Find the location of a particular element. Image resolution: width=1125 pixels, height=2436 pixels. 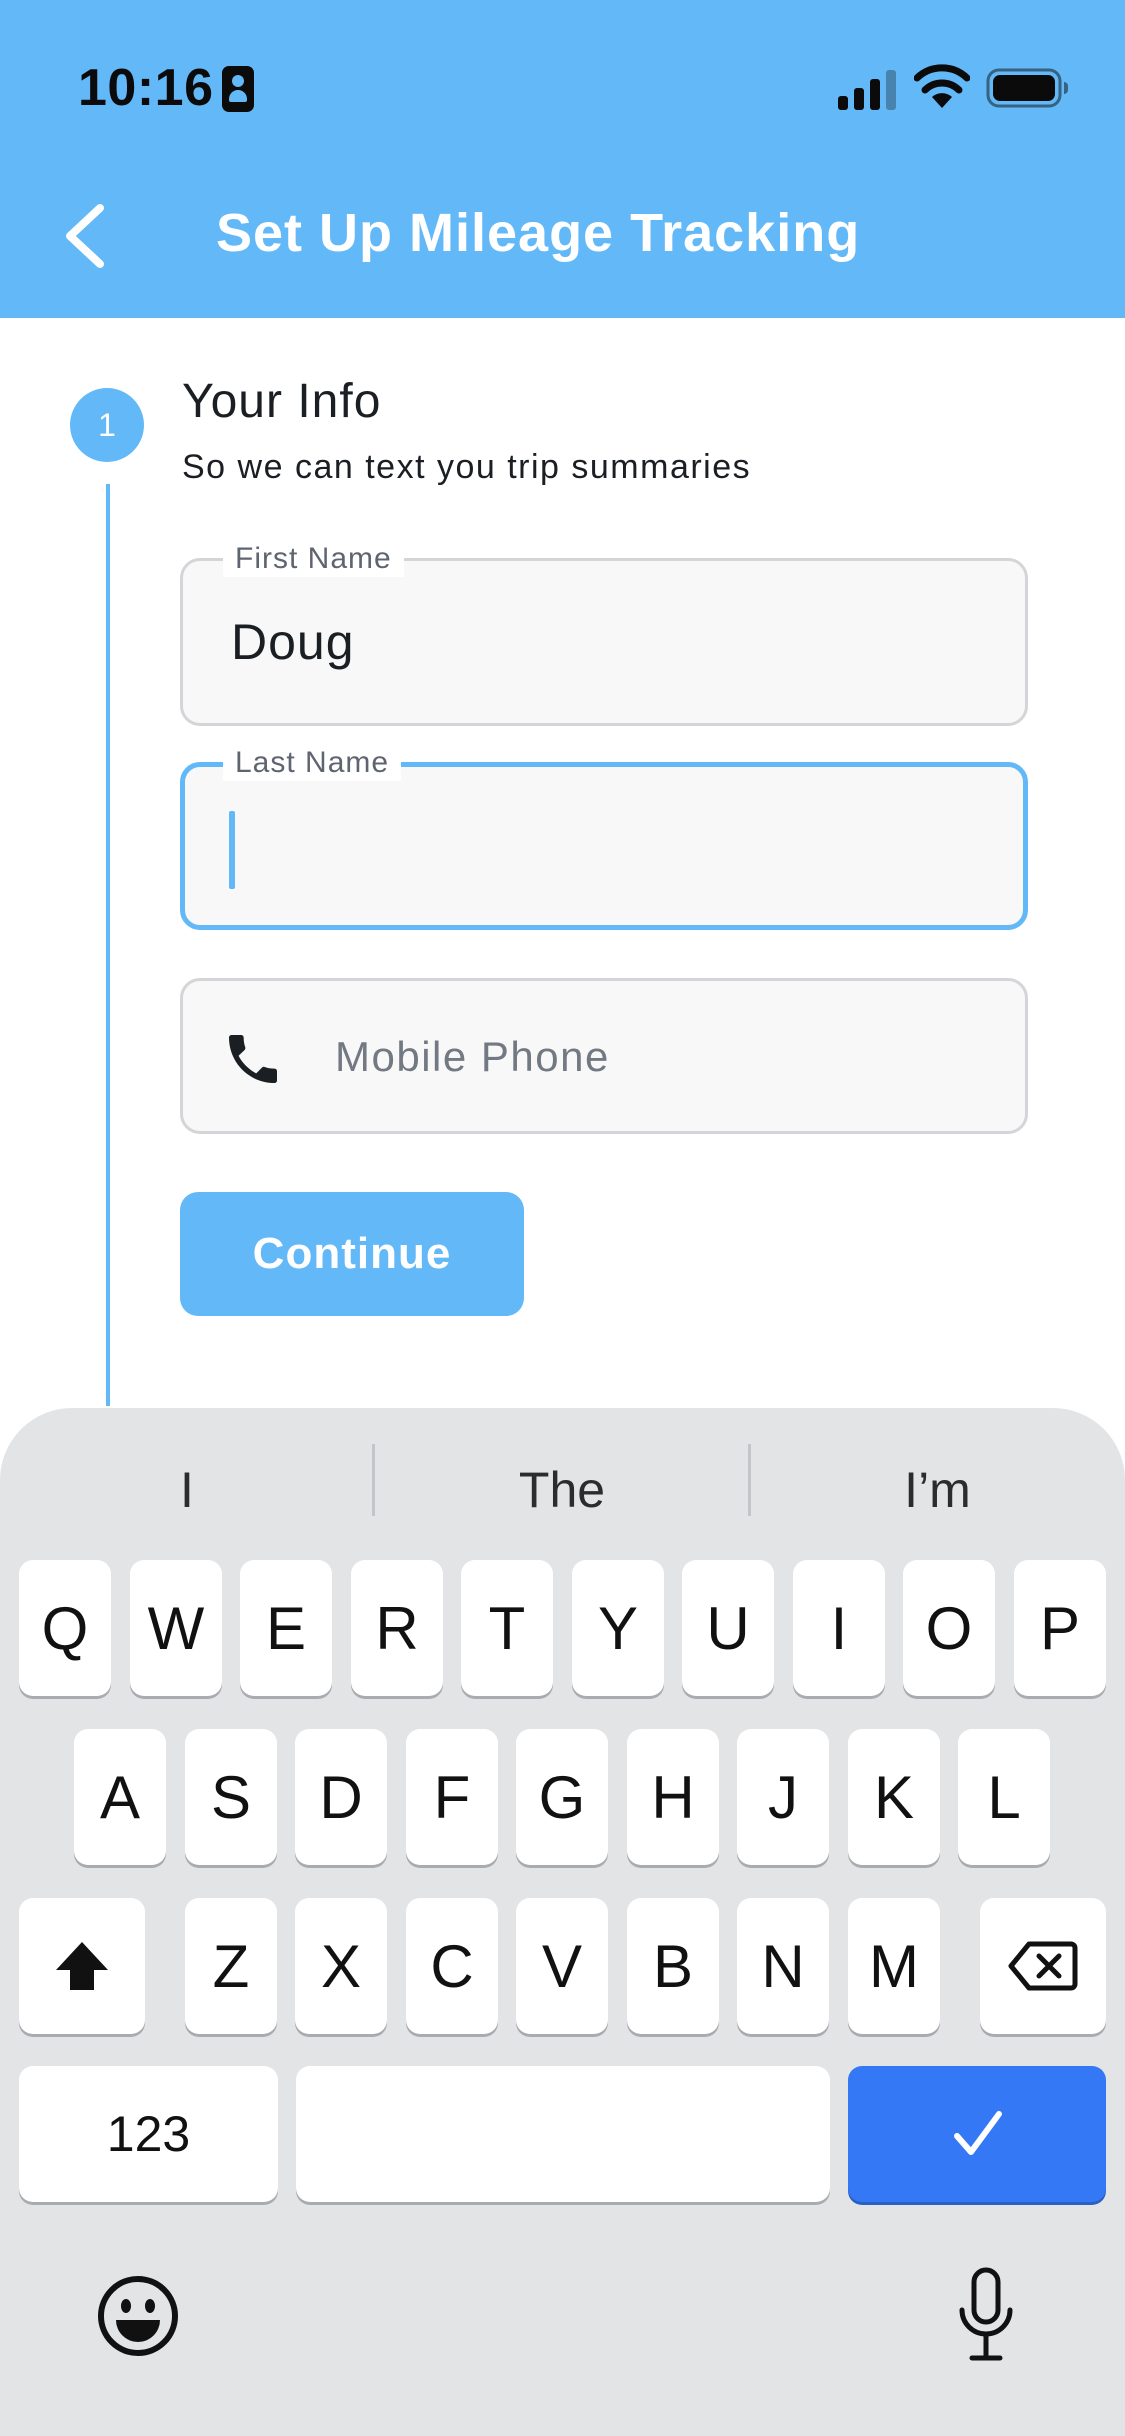

mobile-phone-field is located at coordinates (604, 1056).